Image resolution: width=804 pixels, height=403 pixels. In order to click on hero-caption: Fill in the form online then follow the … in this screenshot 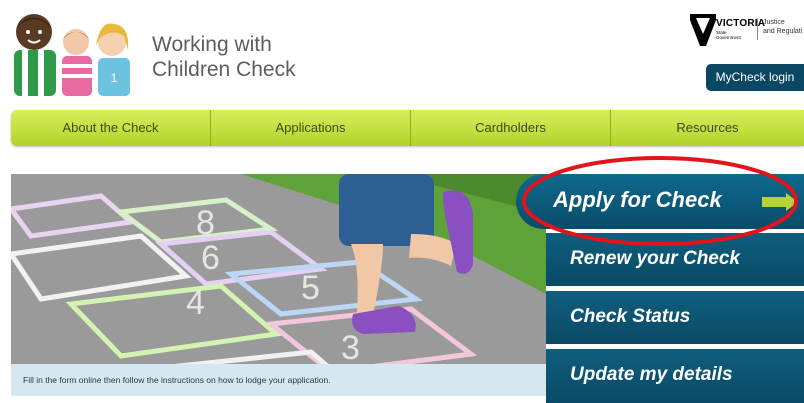, I will do `click(278, 380)`.